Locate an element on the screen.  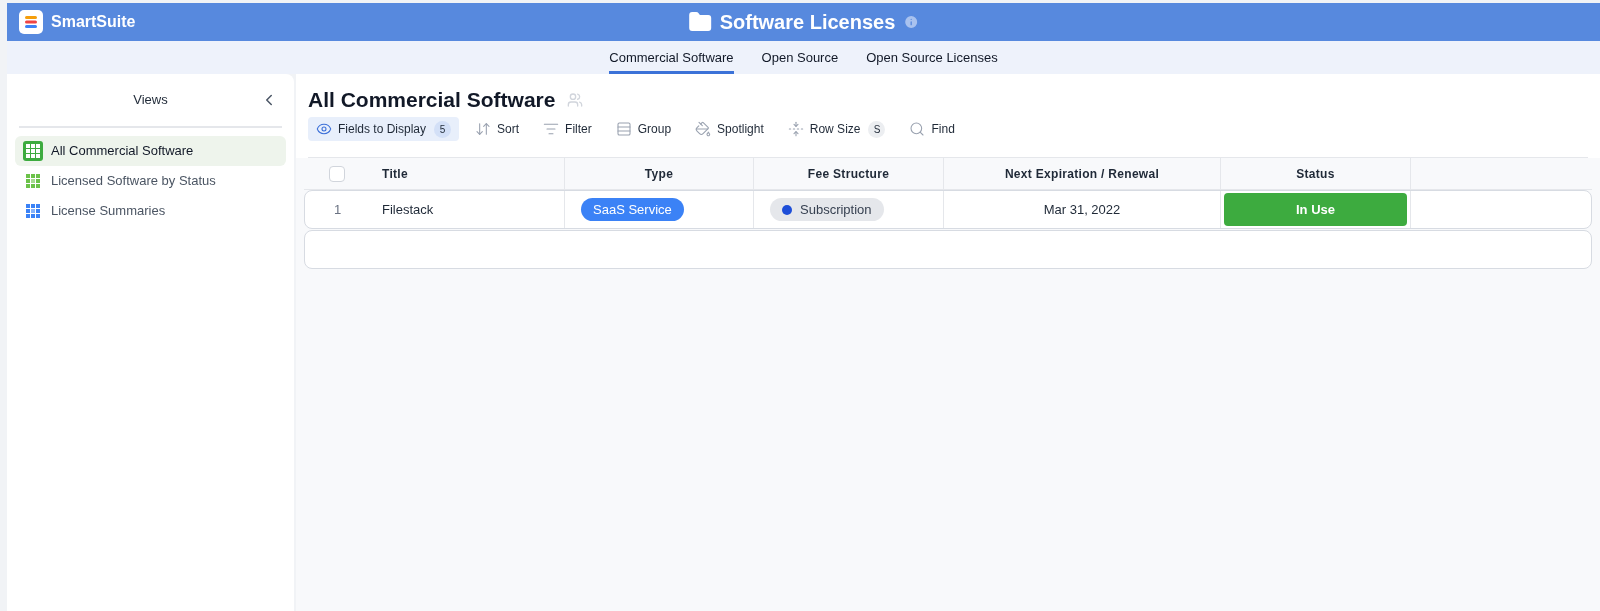
people-icon is located at coordinates (575, 100).